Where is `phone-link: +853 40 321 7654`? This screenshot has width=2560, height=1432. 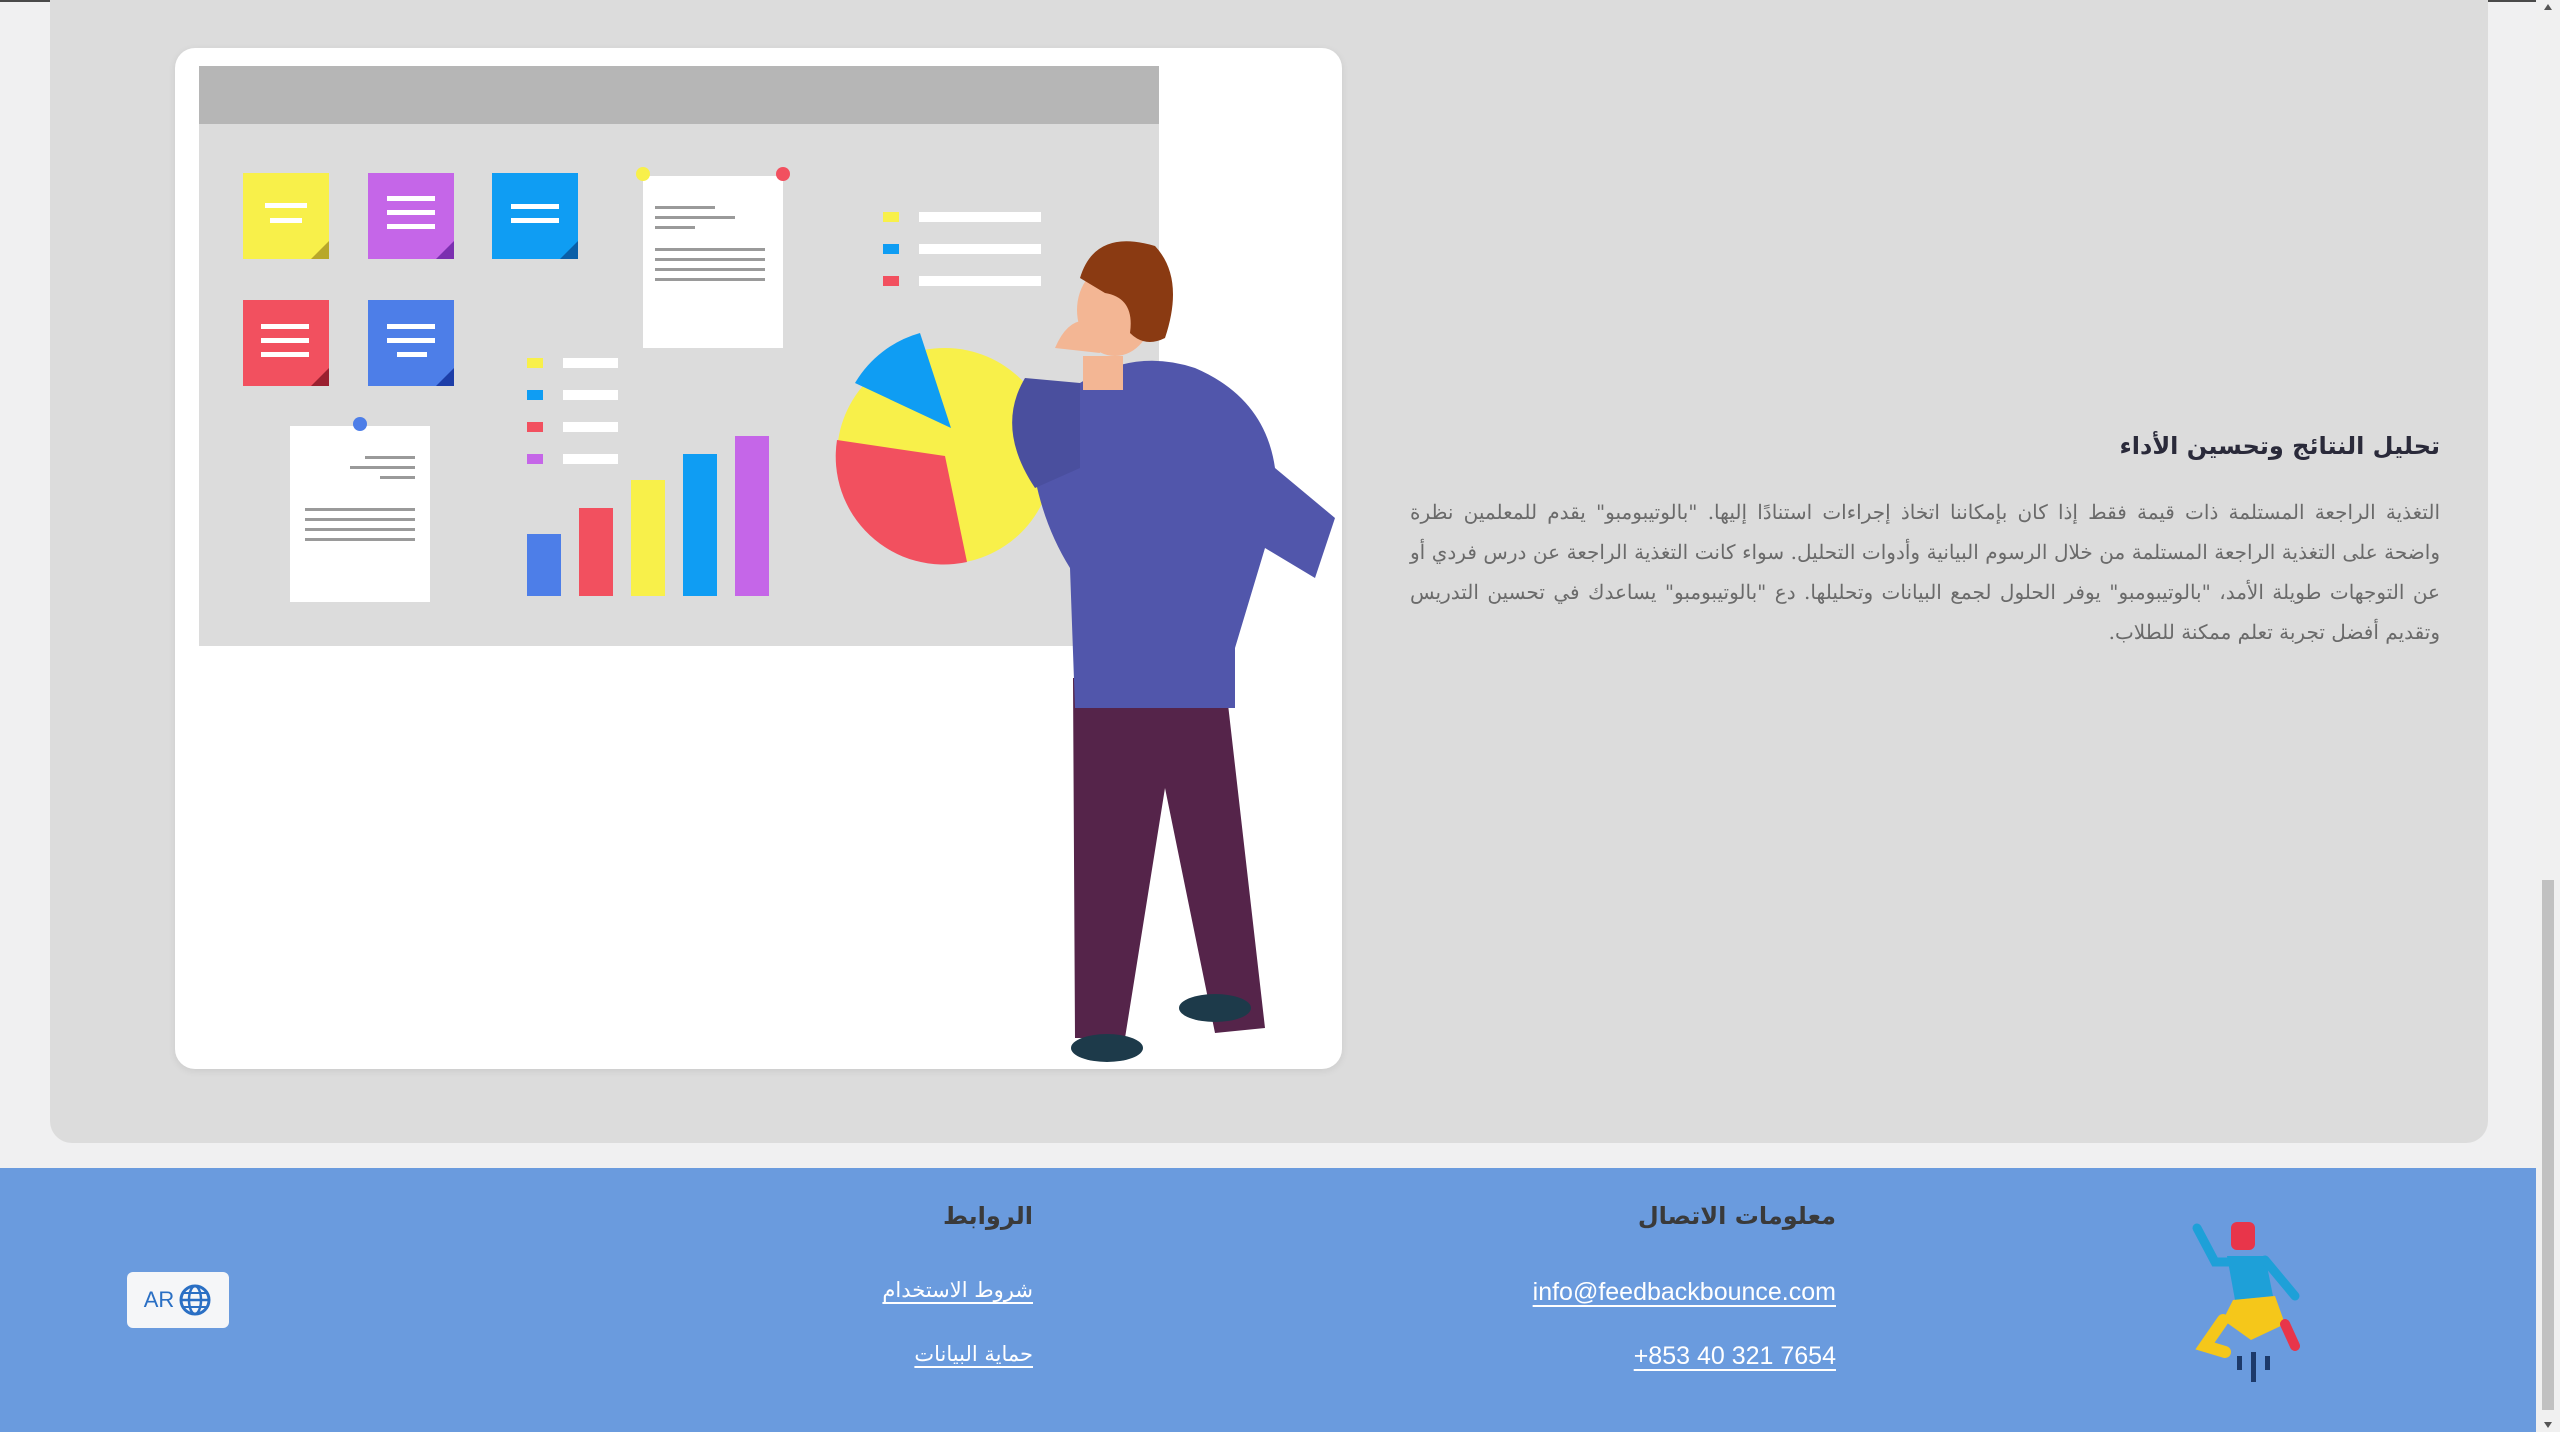
phone-link: +853 40 321 7654 is located at coordinates (1735, 1356).